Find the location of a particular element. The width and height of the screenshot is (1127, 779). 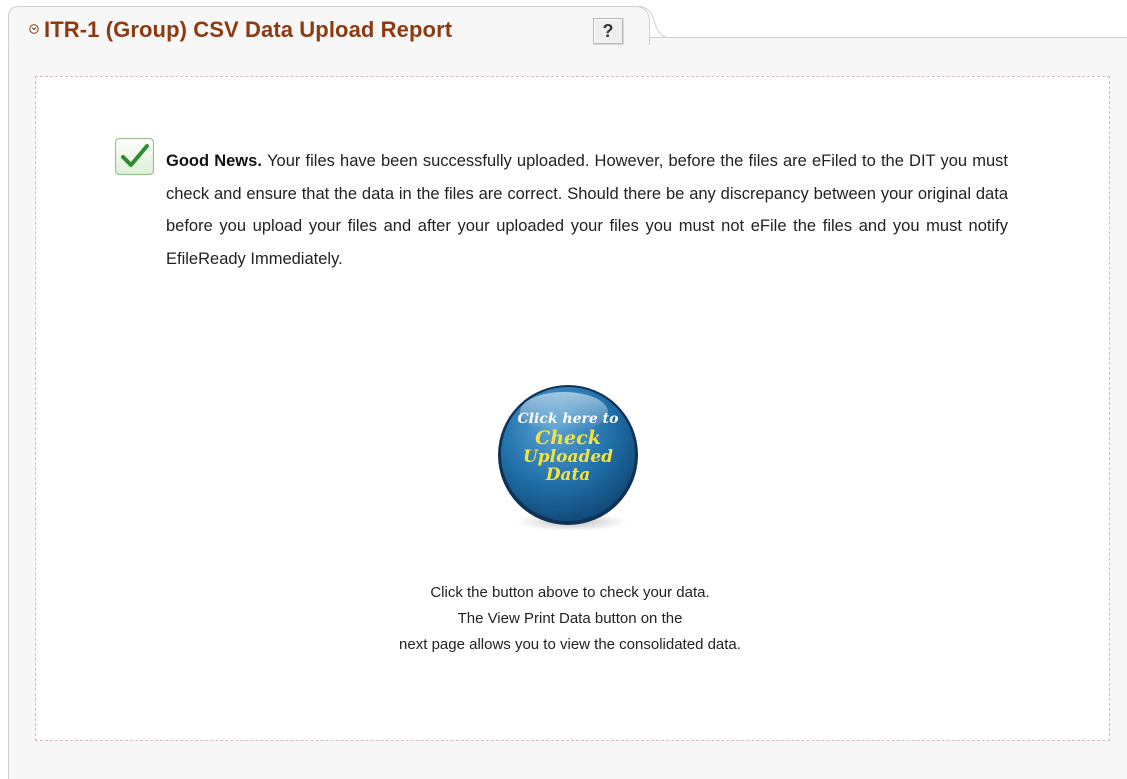

message-lead: Good News. is located at coordinates (217, 161).